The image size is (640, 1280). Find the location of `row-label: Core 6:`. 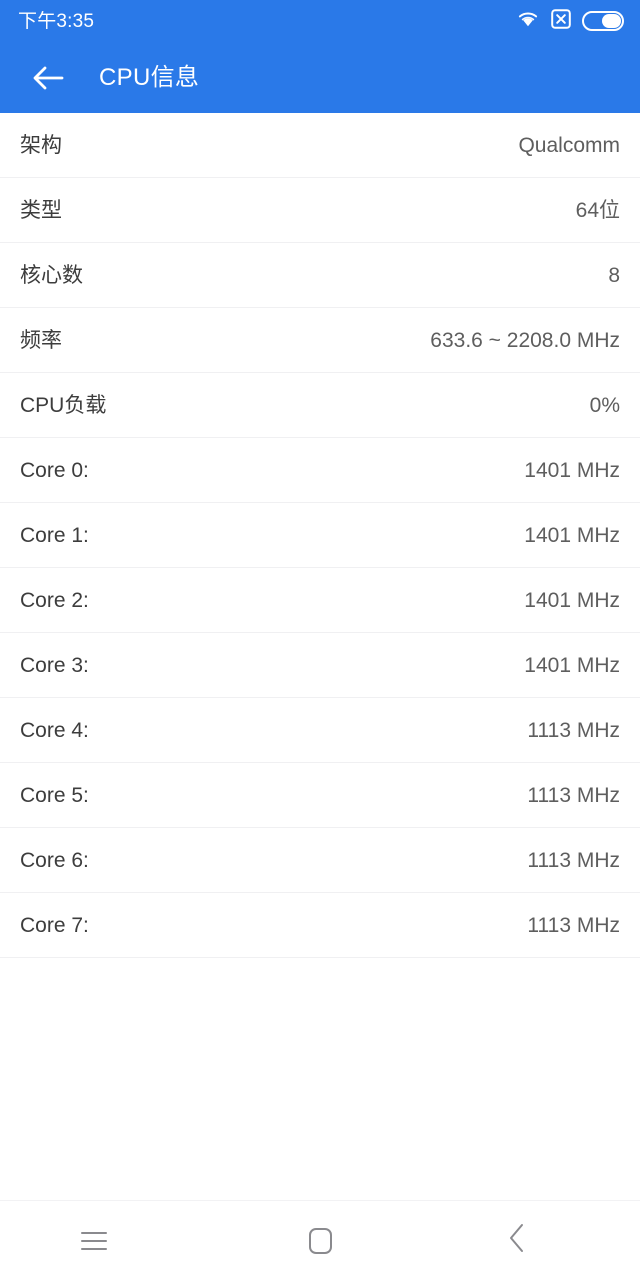

row-label: Core 6: is located at coordinates (54, 860).